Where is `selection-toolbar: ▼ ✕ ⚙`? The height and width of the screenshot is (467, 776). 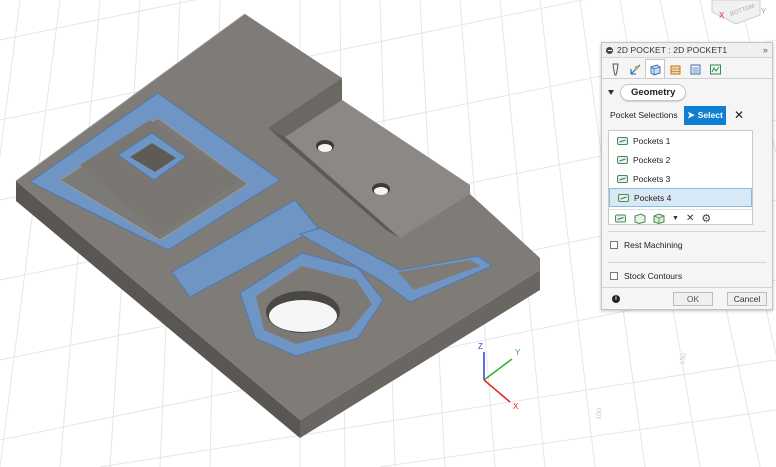
selection-toolbar: ▼ ✕ ⚙ is located at coordinates (680, 218).